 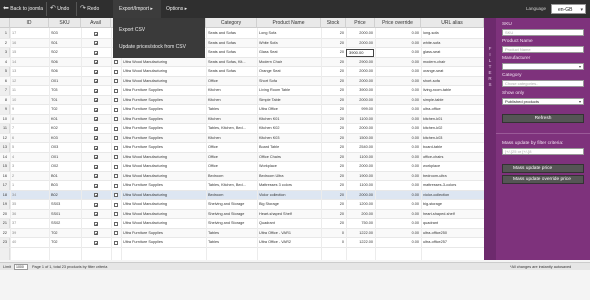 I want to click on grid-cell-alias: ultra-office257, so click(x=452, y=243).